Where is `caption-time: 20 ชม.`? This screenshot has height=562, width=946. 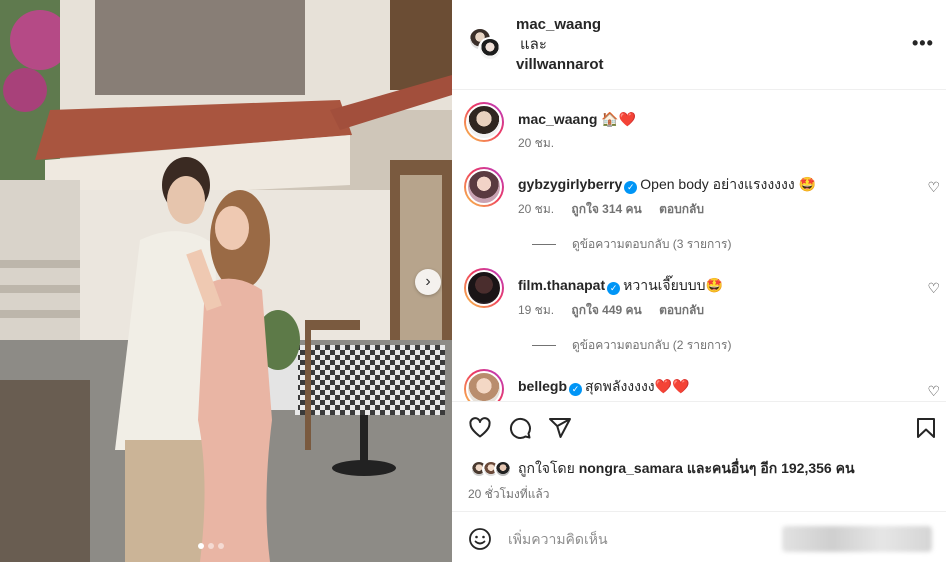
caption-time: 20 ชม. is located at coordinates (536, 143).